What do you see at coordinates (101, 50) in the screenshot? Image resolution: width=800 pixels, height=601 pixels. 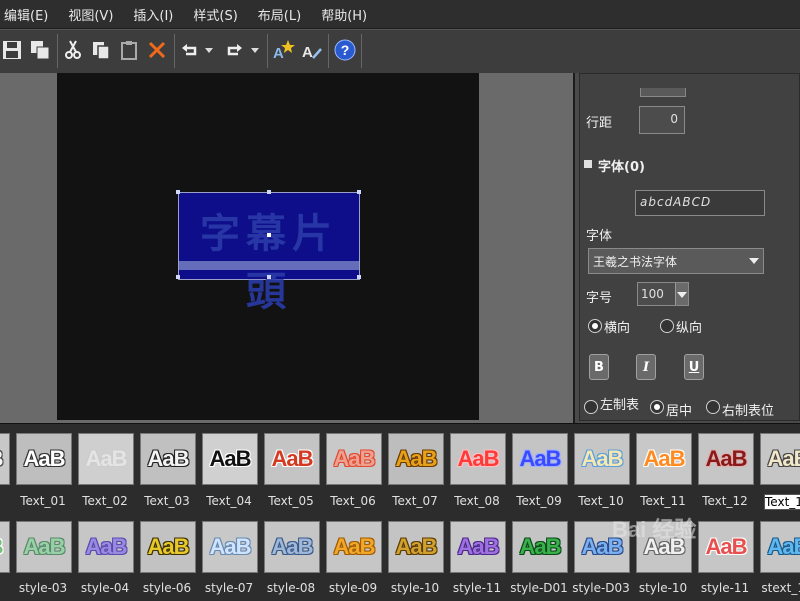 I see `copy-button` at bounding box center [101, 50].